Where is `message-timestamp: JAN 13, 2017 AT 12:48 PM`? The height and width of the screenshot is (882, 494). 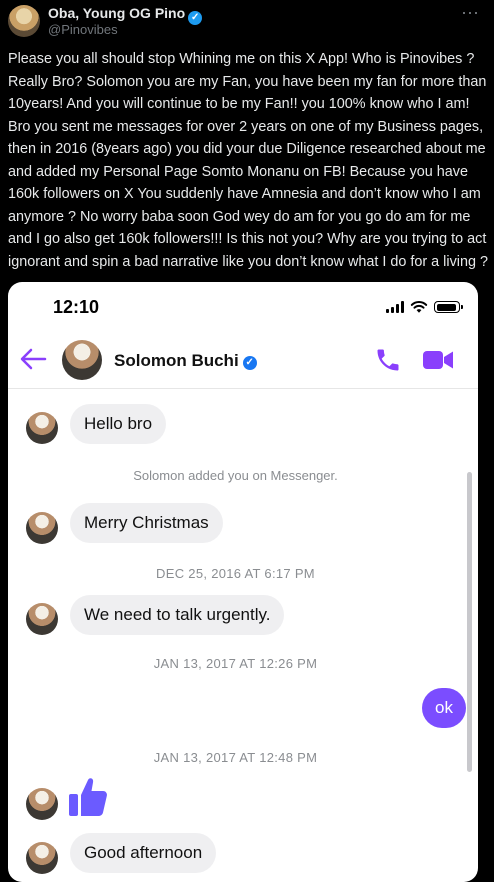
message-timestamp: JAN 13, 2017 AT 12:48 PM is located at coordinates (235, 757).